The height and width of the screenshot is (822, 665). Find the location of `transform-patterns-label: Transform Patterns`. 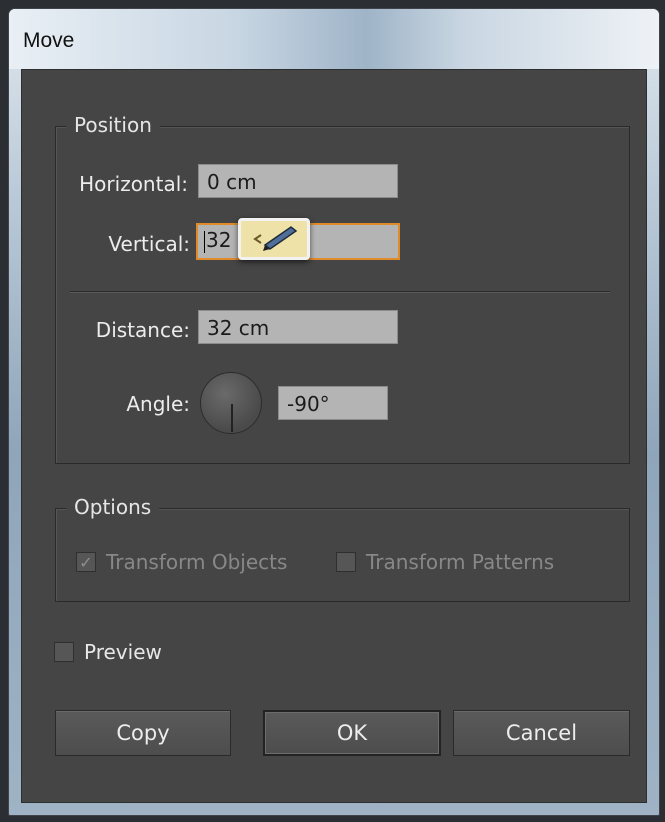

transform-patterns-label: Transform Patterns is located at coordinates (460, 562).